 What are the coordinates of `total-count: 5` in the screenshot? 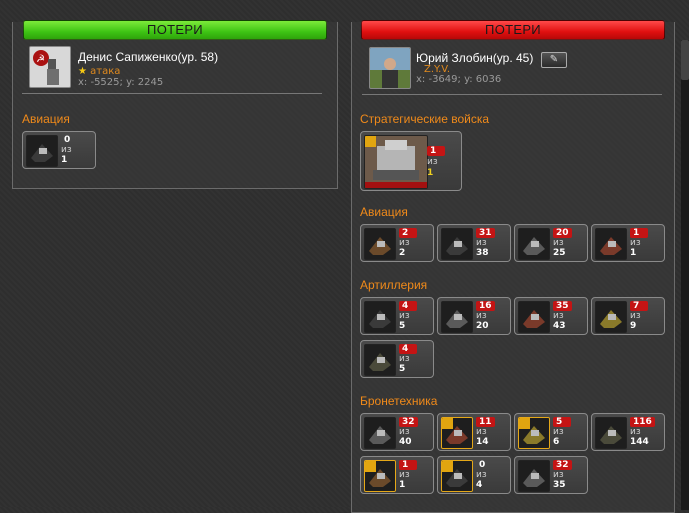 It's located at (402, 369).